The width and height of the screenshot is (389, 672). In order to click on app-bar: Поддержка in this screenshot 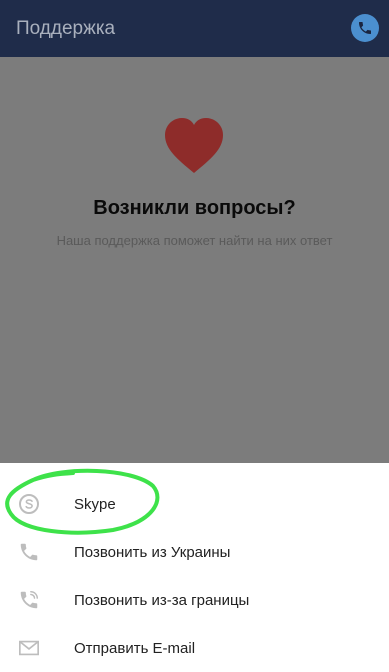, I will do `click(194, 28)`.